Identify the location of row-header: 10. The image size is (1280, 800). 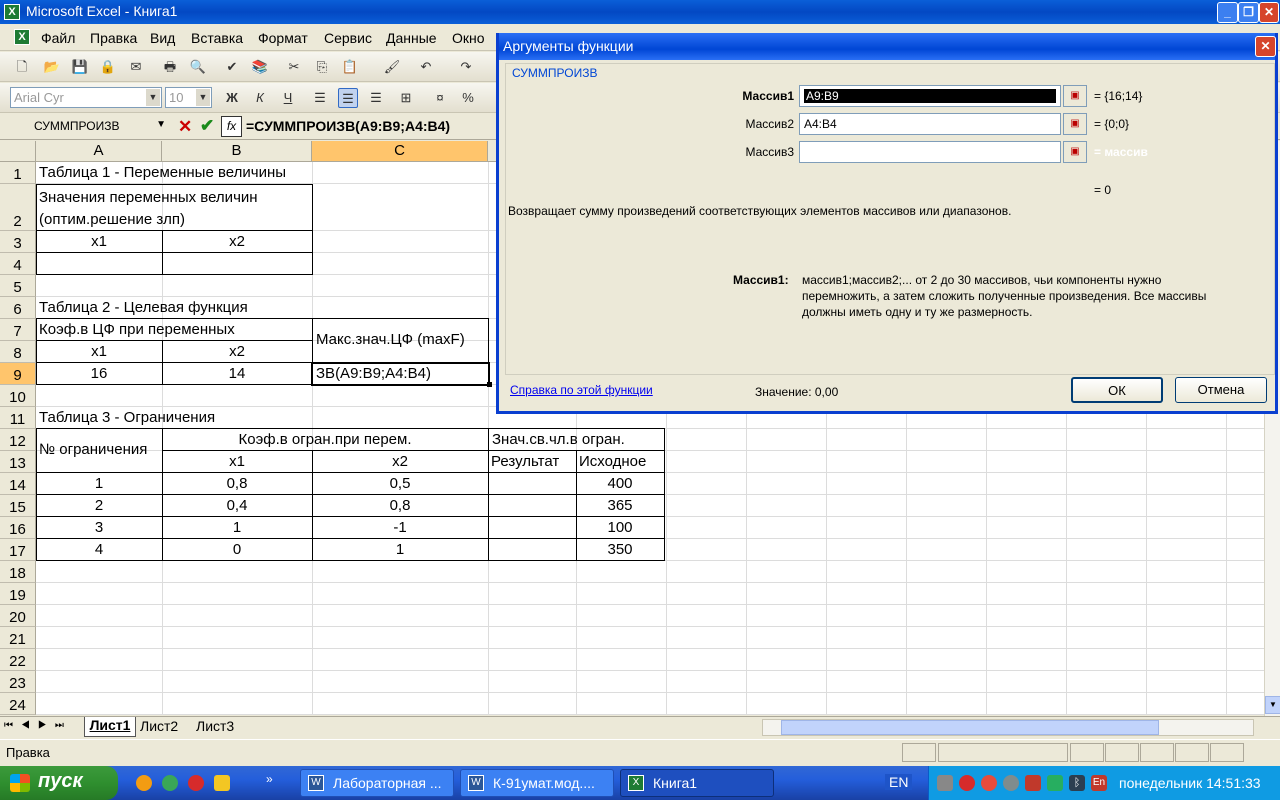
(18, 396).